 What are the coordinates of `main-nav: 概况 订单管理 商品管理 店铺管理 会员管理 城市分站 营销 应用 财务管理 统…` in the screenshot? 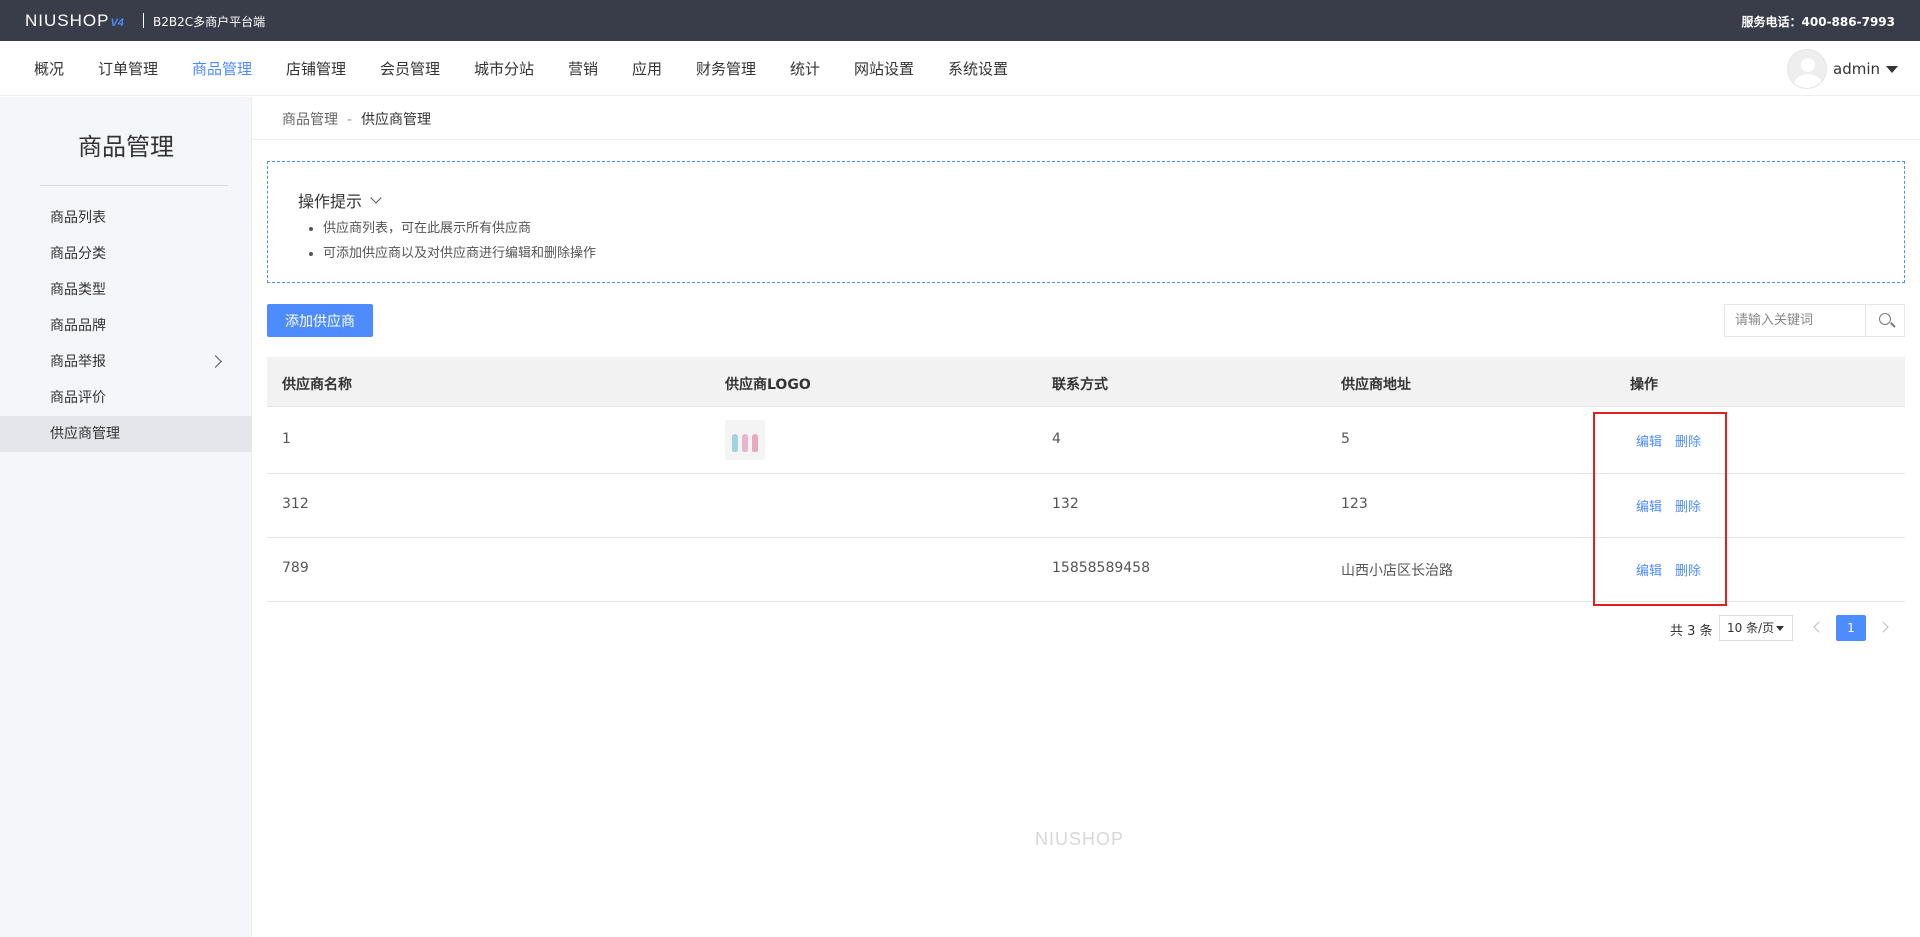 It's located at (960, 68).